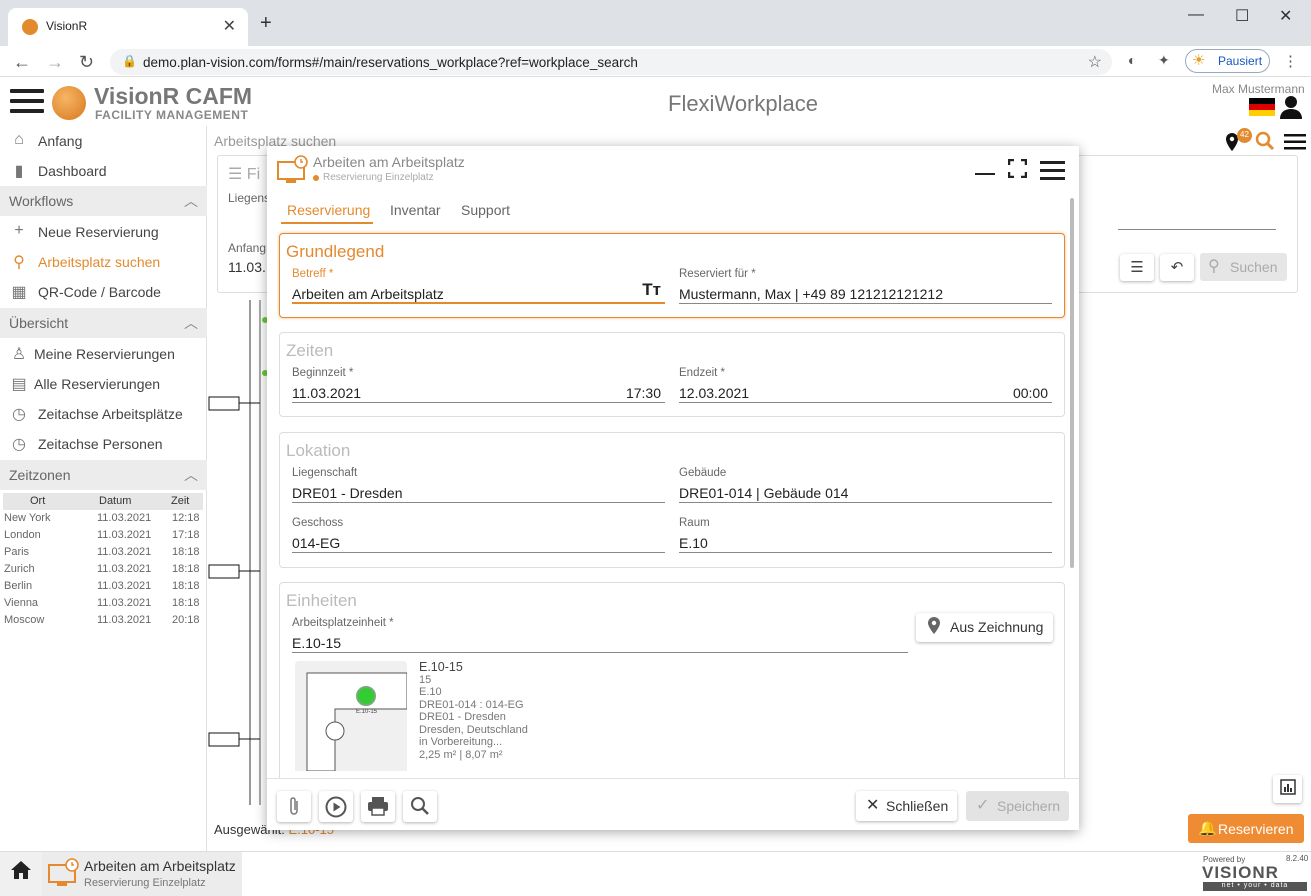  I want to click on tz-time: 18:18, so click(186, 552).